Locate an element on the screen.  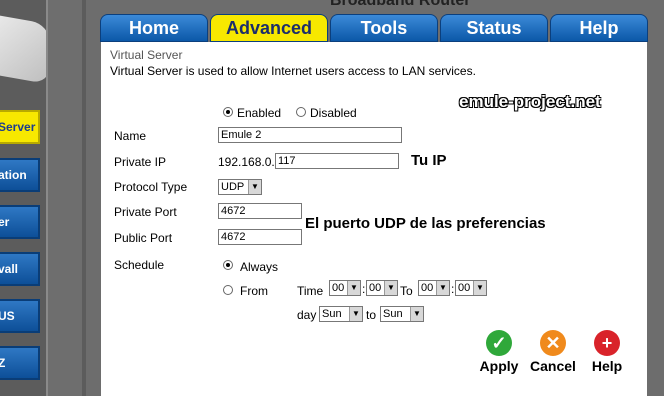
sidebar-item-virtual-server: Server is located at coordinates (20, 127).